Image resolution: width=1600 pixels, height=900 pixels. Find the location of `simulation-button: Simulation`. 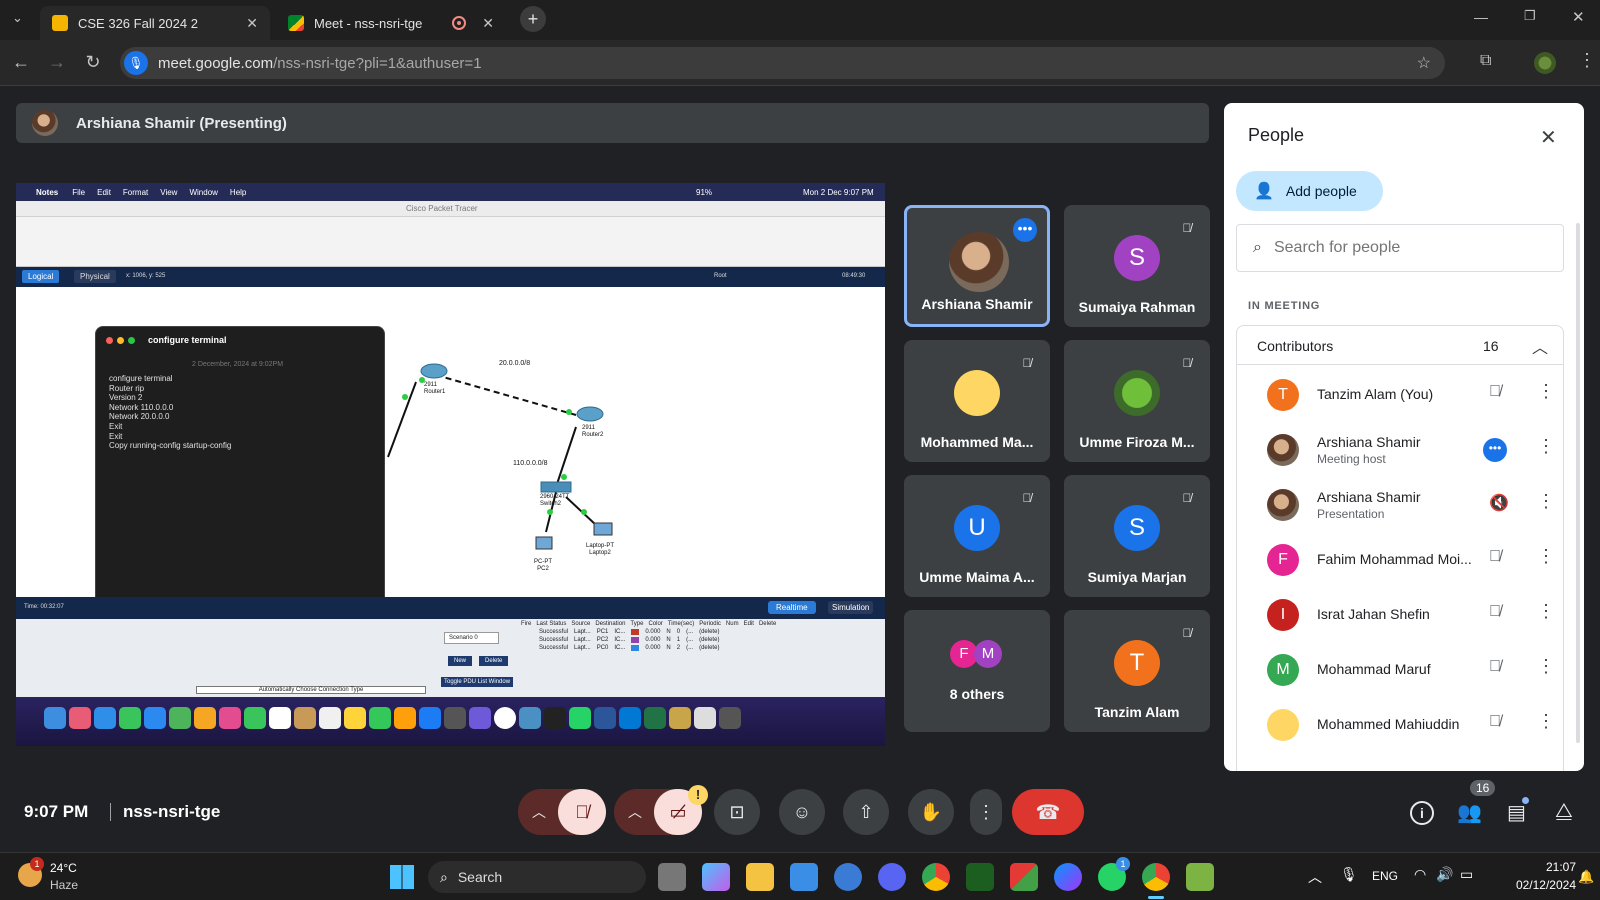

simulation-button: Simulation is located at coordinates (851, 607).